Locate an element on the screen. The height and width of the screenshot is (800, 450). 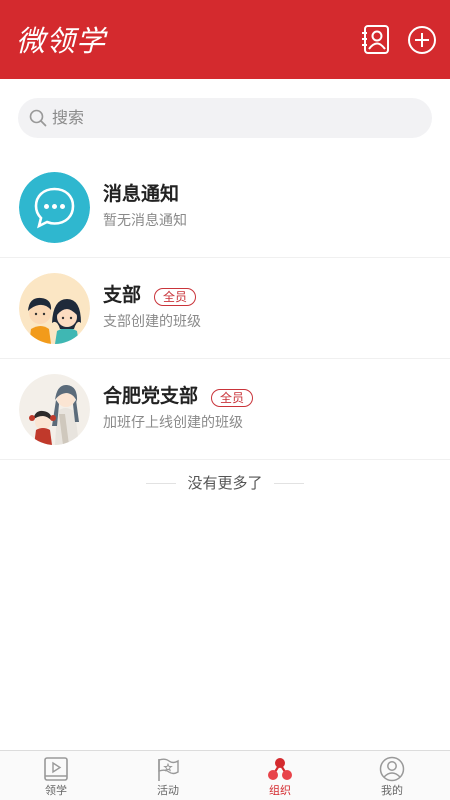
contacts-icon is located at coordinates (375, 39).